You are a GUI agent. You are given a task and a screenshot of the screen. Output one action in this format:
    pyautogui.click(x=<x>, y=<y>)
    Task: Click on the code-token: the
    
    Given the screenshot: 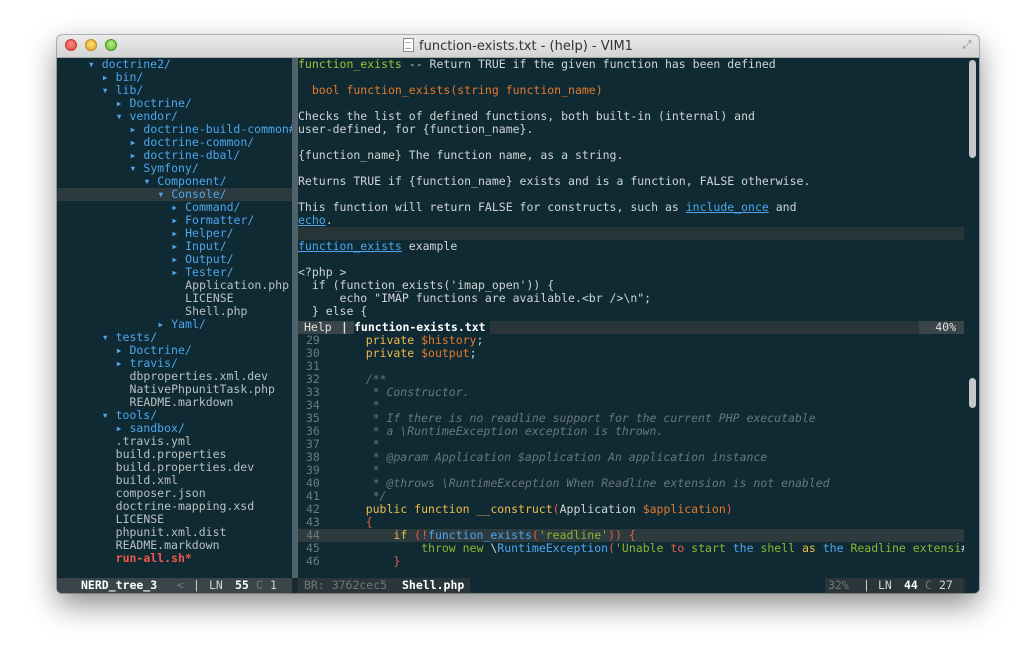 What is the action you would take?
    pyautogui.click(x=836, y=548)
    